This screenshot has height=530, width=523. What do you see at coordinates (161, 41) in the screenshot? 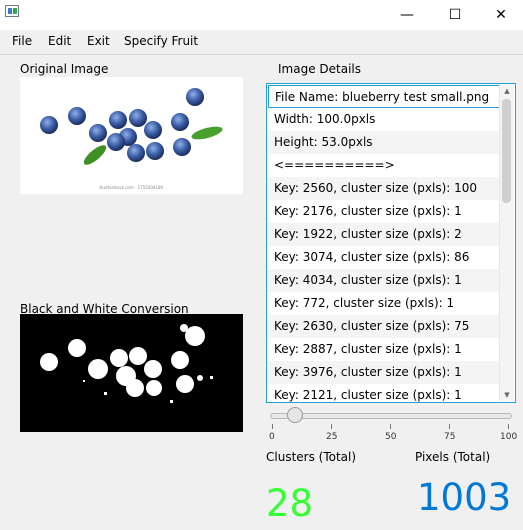
I see `menu-specify-fruit: Specify Fruit` at bounding box center [161, 41].